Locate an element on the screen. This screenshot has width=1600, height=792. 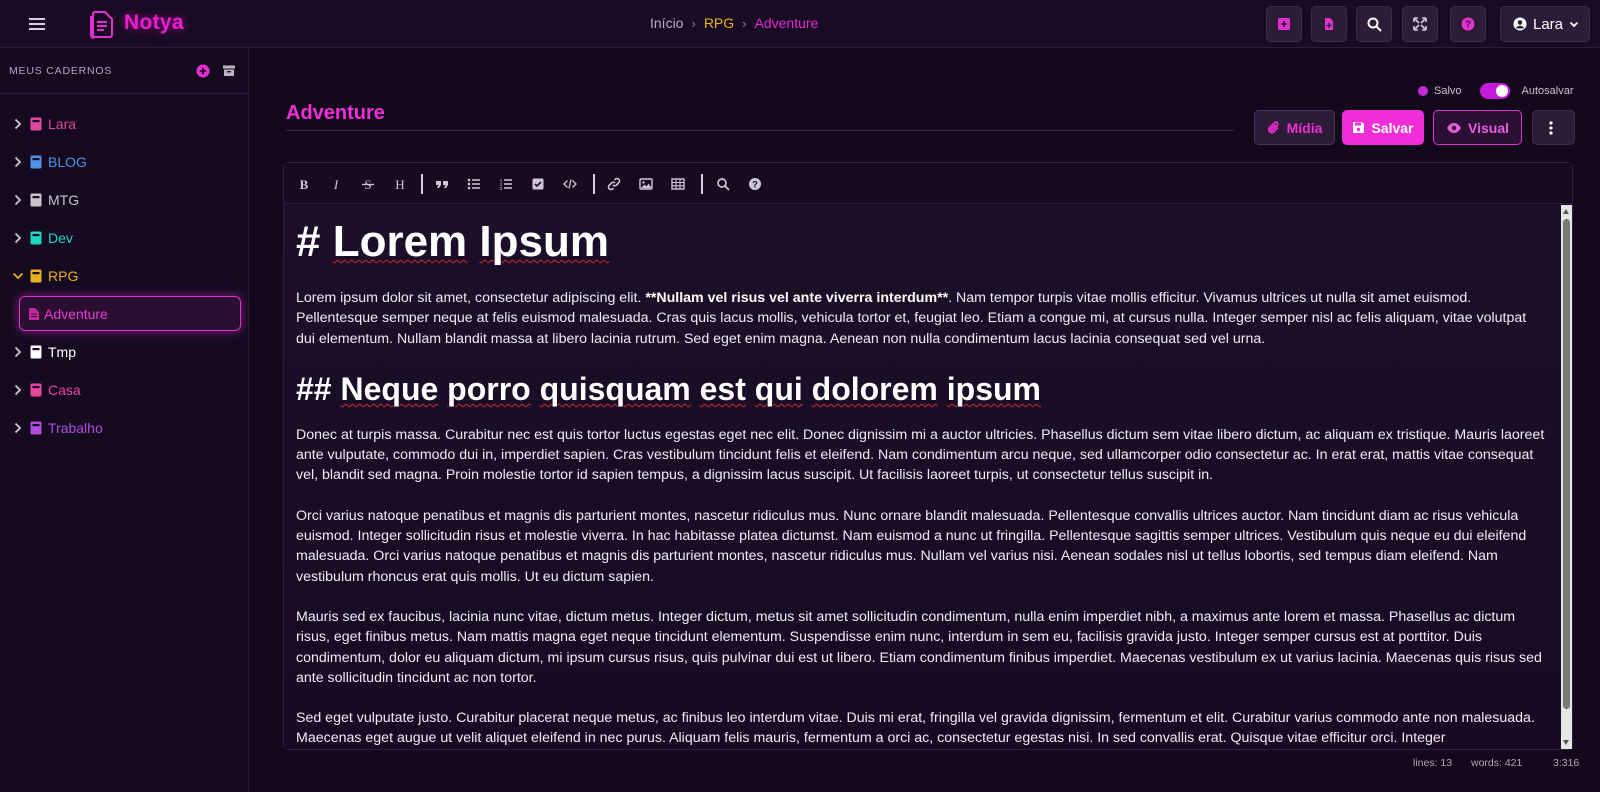
question-icon: ? is located at coordinates (1468, 24).